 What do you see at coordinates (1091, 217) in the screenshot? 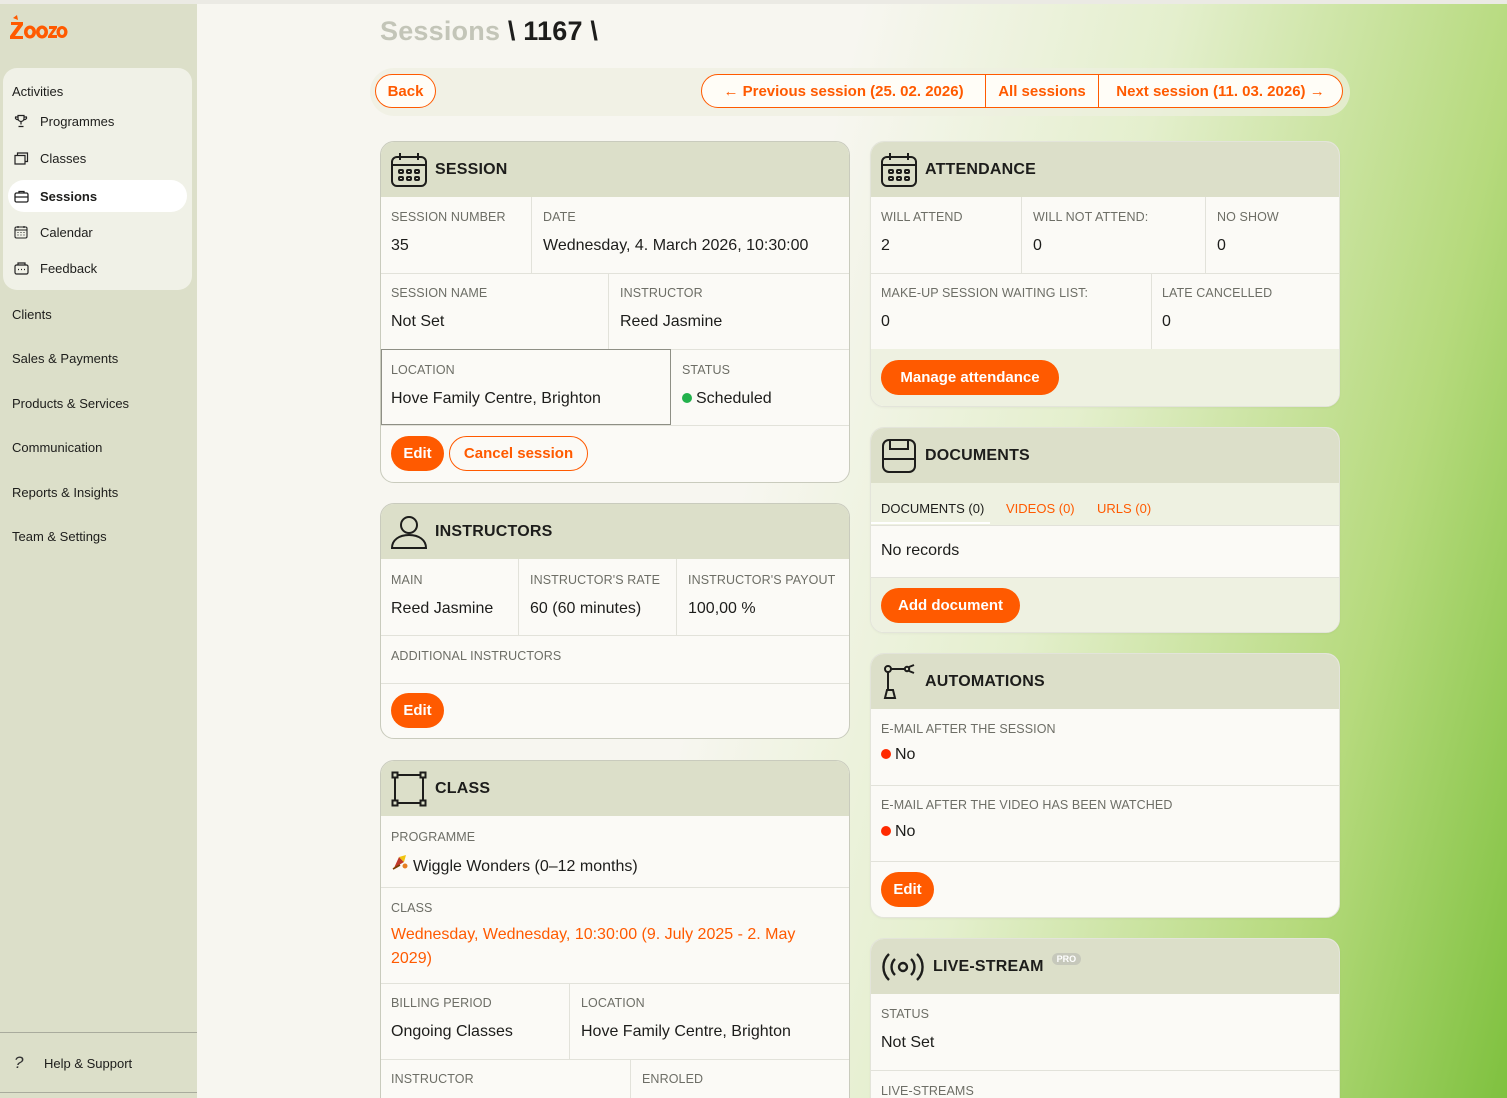
I see `field-label: WILL NOT ATTEND:` at bounding box center [1091, 217].